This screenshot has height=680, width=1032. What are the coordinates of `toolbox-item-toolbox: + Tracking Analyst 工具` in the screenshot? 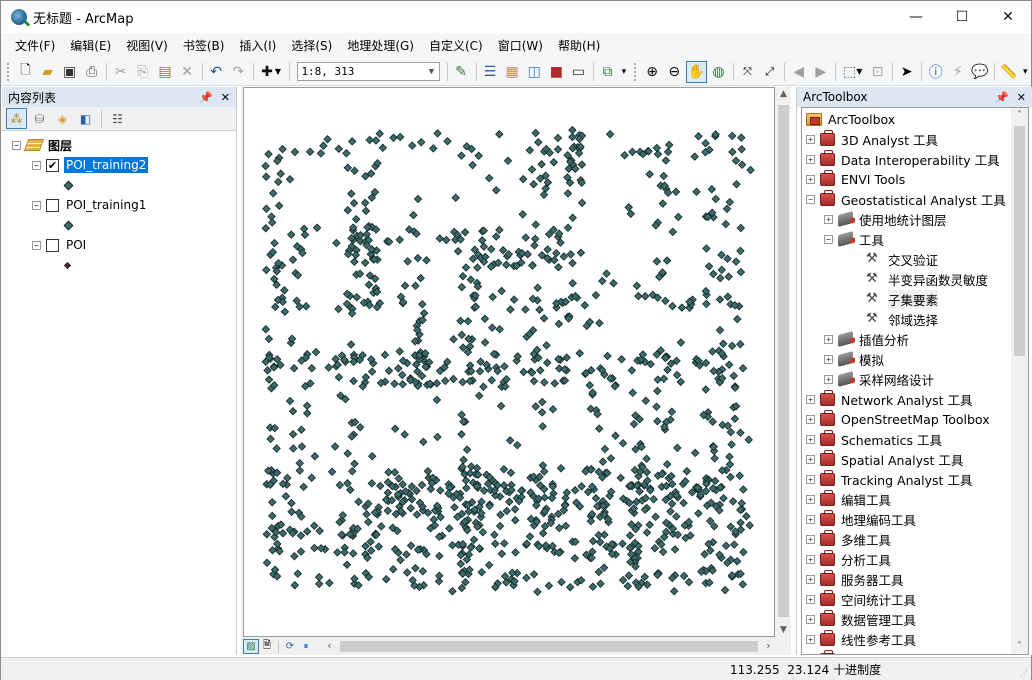 It's located at (889, 479).